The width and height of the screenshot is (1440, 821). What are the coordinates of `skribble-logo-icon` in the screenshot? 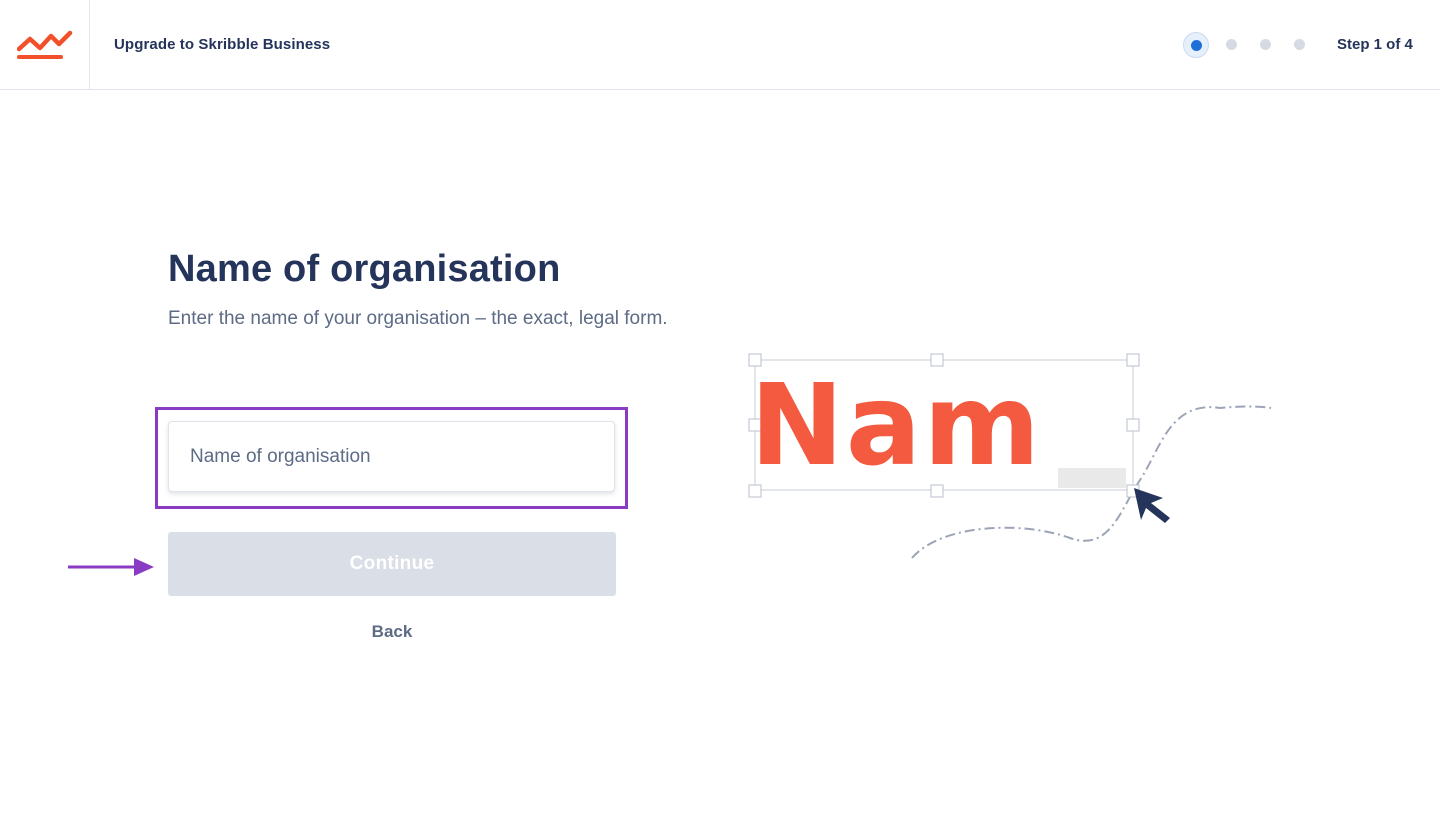 It's located at (45, 44).